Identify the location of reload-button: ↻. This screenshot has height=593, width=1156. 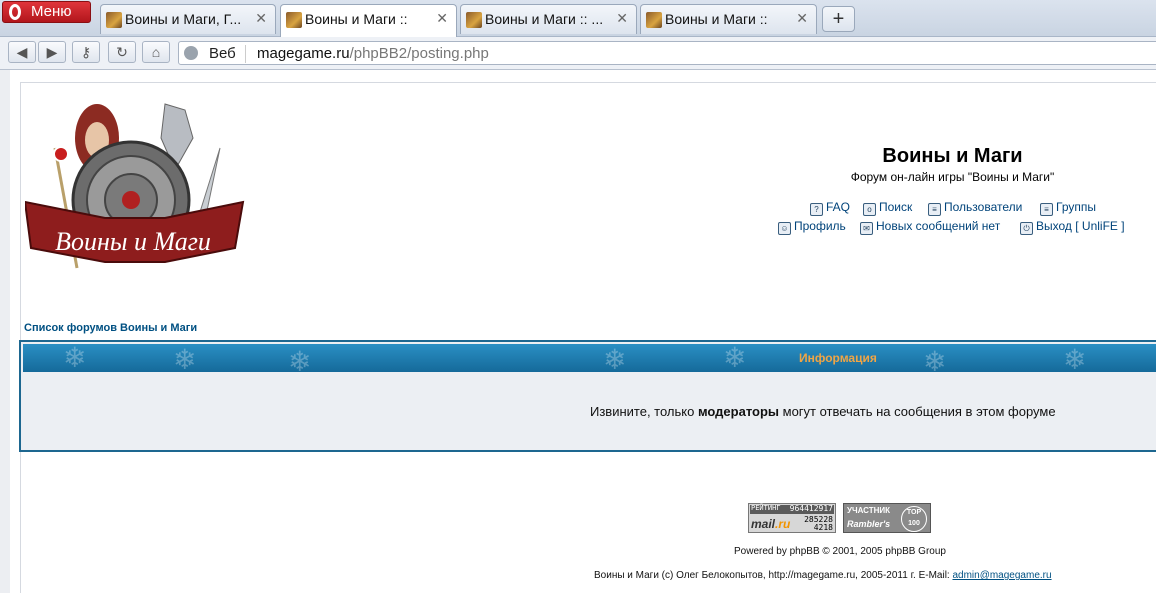
(122, 52).